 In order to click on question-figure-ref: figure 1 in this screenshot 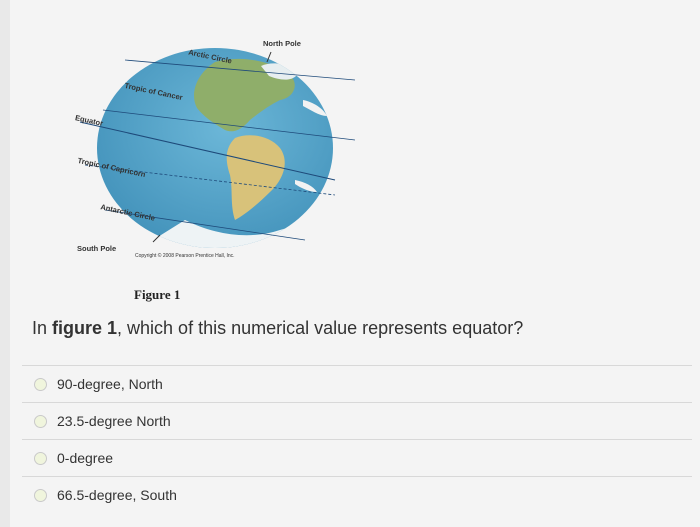, I will do `click(85, 328)`.